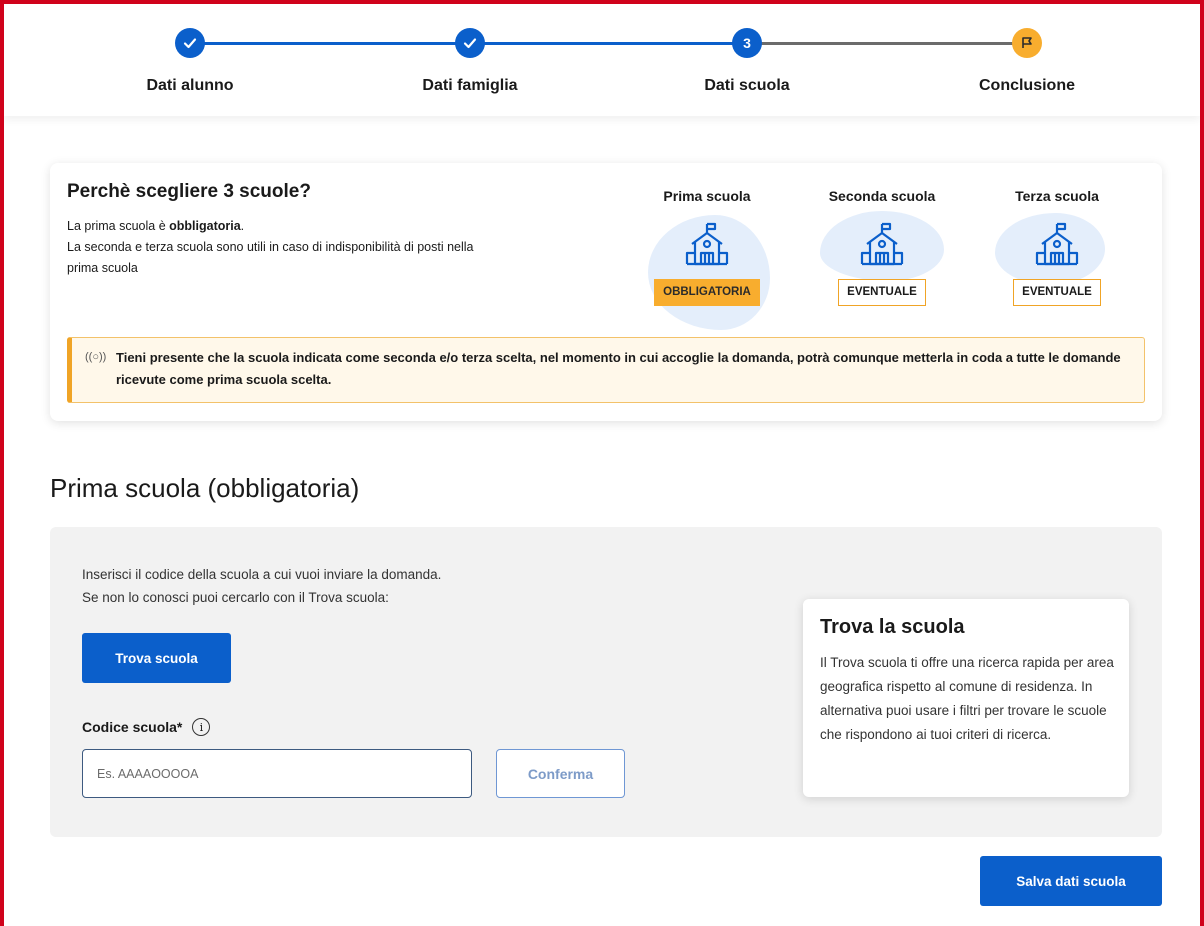 The width and height of the screenshot is (1204, 926). Describe the element at coordinates (707, 292) in the screenshot. I see `school-option-1-badge: OBBLIGATORIA` at that location.